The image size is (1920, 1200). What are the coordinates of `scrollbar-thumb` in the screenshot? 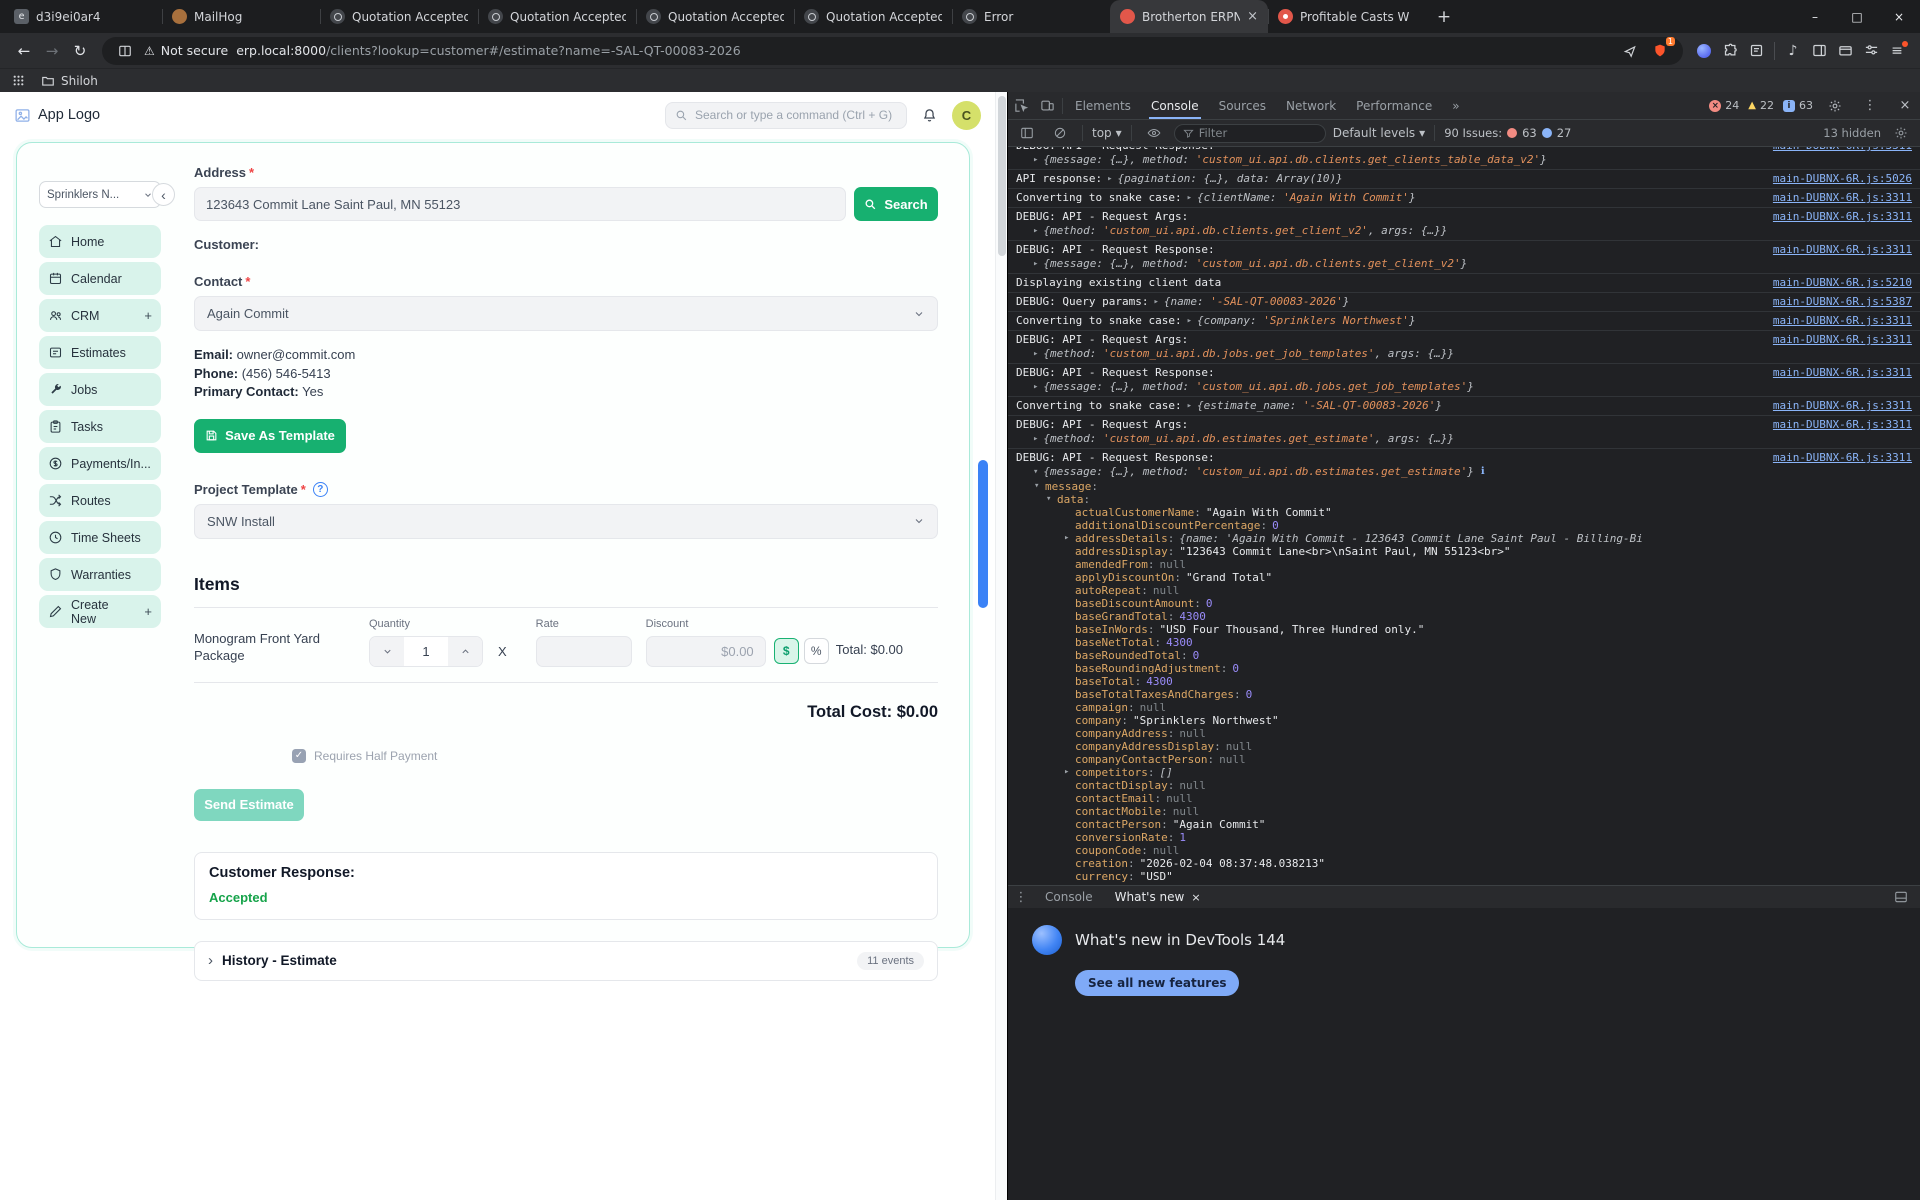 It's located at (1002, 176).